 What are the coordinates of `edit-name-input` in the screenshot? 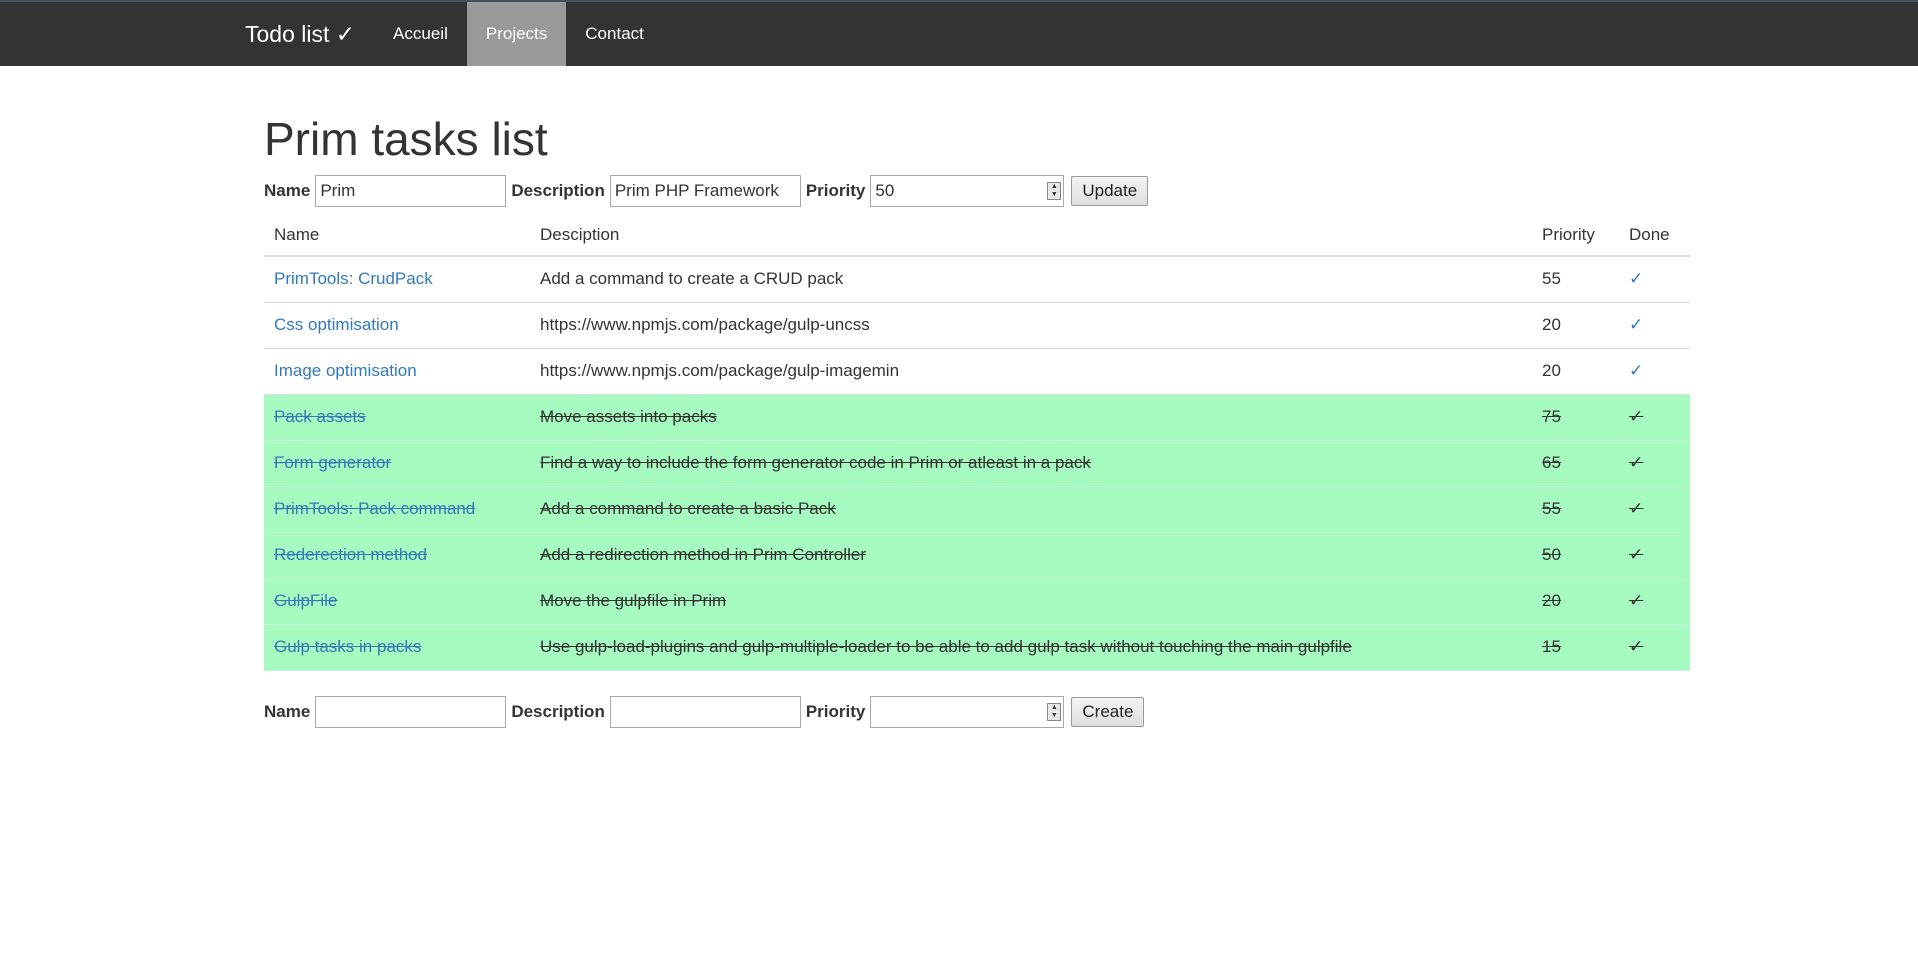 It's located at (411, 191).